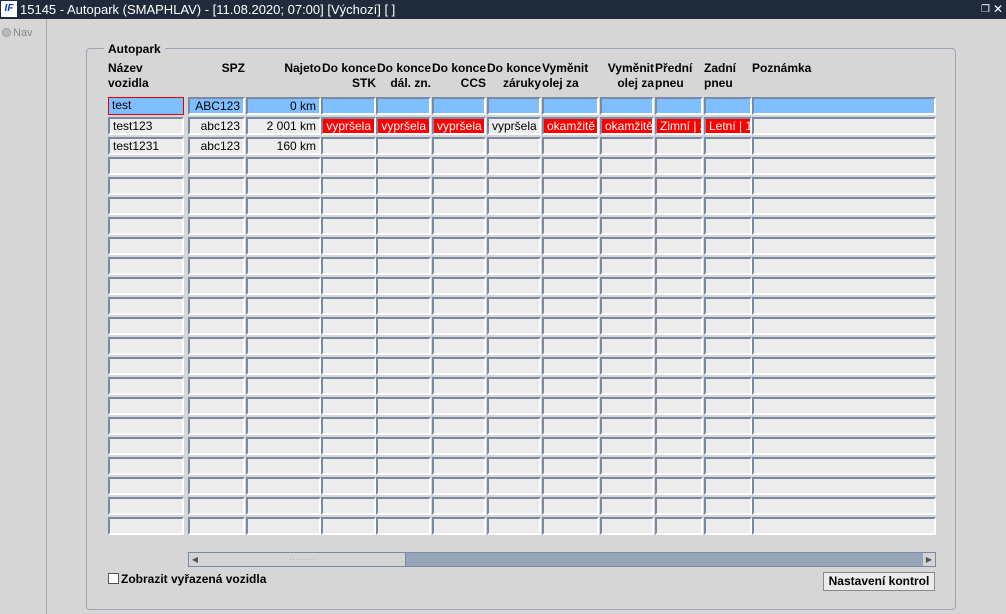 Image resolution: width=1006 pixels, height=614 pixels. I want to click on table-cell: vypršela, so click(403, 126).